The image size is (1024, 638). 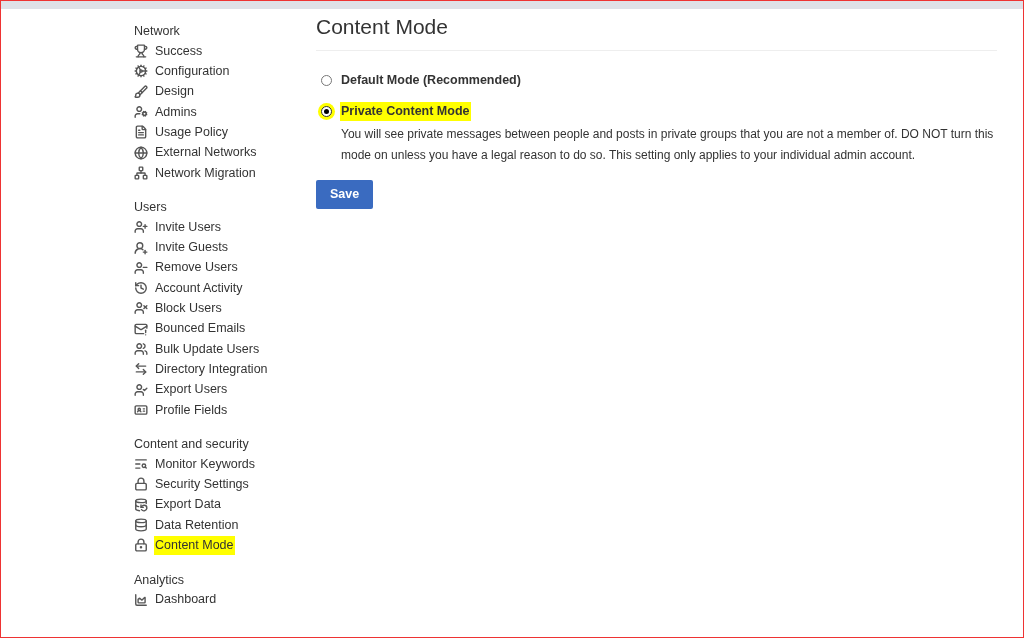 I want to click on option-description: You will see private messages between people and posts in private groups that you are not a member of. DO NOT turn this mode on unless you have a legal reason to do so. This setting only applies to your individual admin account., so click(x=667, y=144).